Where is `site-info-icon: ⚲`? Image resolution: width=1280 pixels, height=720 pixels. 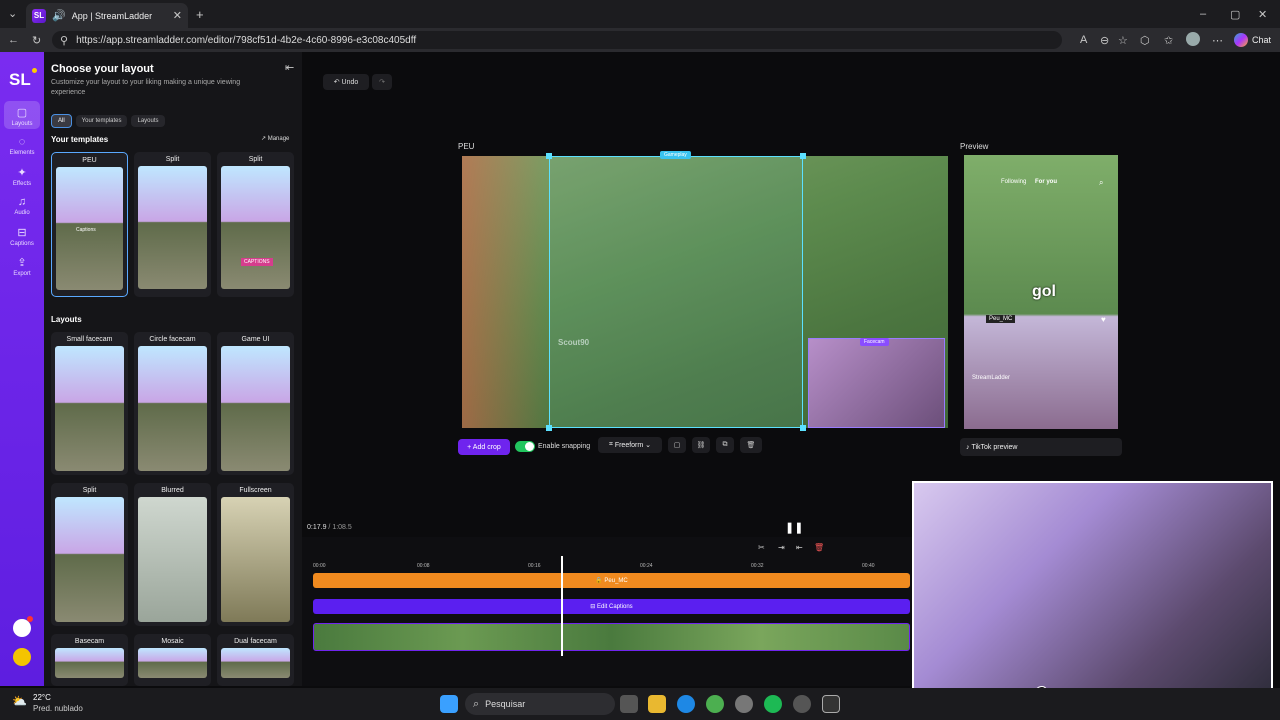 site-info-icon: ⚲ is located at coordinates (64, 40).